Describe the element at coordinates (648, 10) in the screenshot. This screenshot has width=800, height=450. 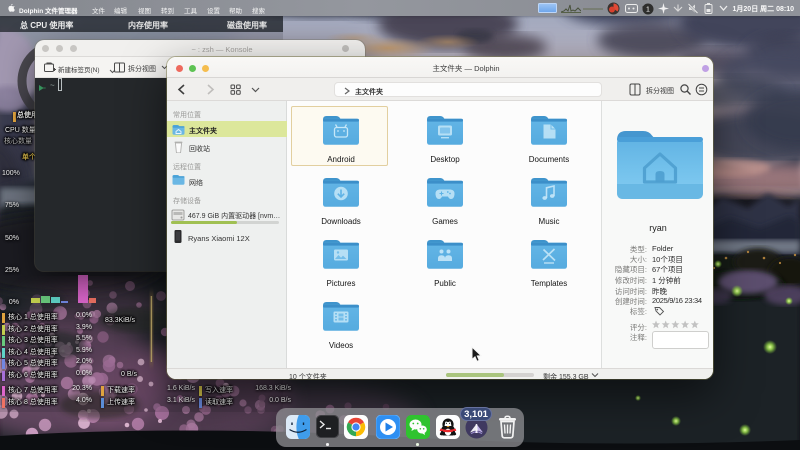
I see `svg-text: 1` at that location.